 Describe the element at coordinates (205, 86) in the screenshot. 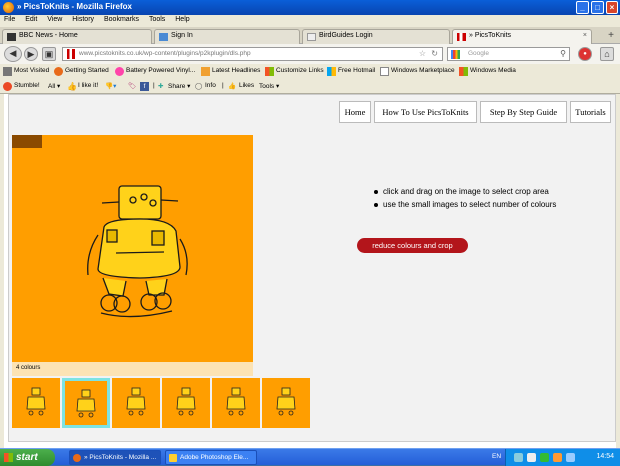

I see `info-button: ◯ Info` at that location.